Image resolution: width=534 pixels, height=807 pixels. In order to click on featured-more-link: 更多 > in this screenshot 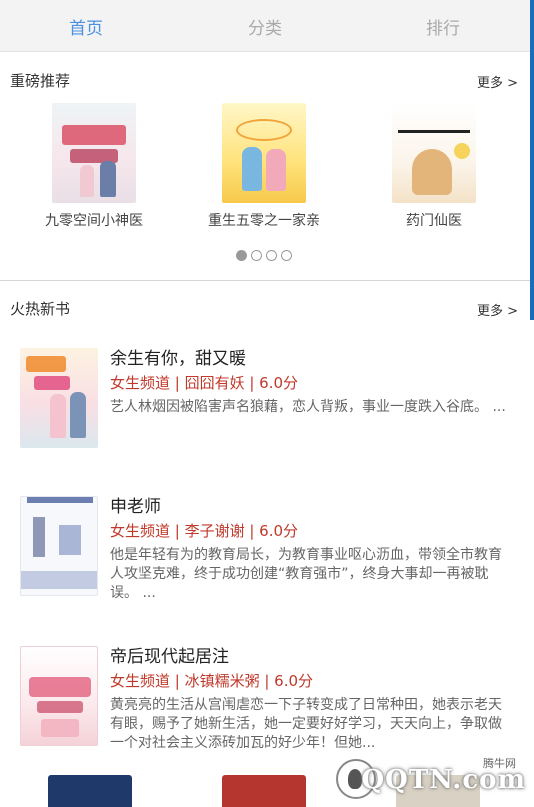, I will do `click(497, 81)`.